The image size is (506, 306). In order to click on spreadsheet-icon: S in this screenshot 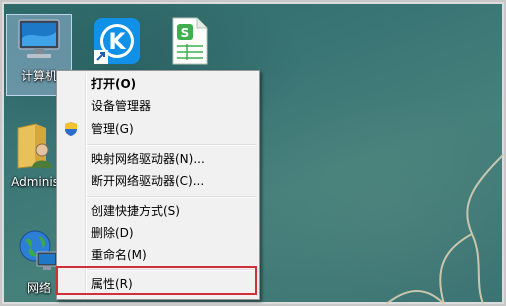, I will do `click(189, 42)`.